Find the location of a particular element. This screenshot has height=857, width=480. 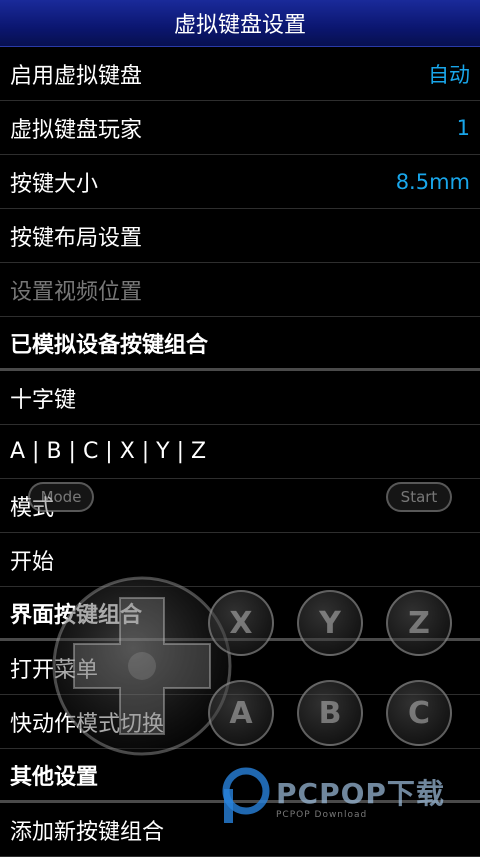

row-label: 打开菜单 is located at coordinates (54, 670).